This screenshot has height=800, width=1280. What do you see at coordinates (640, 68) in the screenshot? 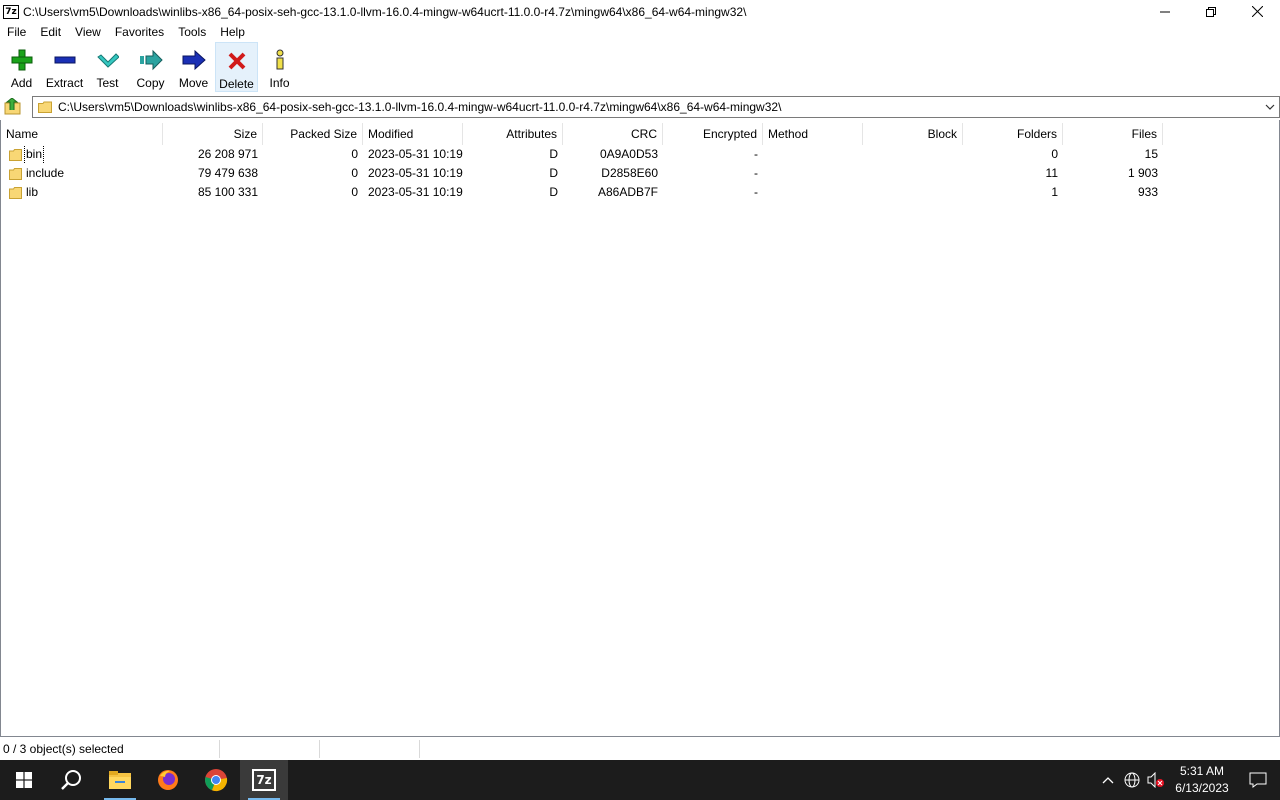
I see `toolbar: Add Extract Test Copy Move Delete Info` at bounding box center [640, 68].